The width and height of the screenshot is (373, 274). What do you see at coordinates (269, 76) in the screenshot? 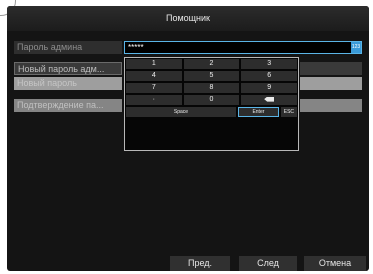
I see `key-6: 6` at bounding box center [269, 76].